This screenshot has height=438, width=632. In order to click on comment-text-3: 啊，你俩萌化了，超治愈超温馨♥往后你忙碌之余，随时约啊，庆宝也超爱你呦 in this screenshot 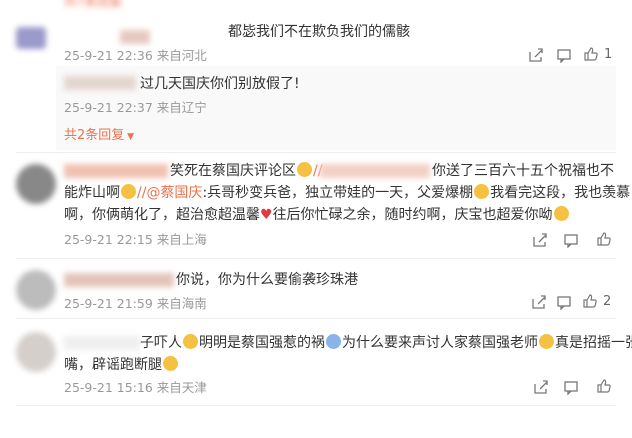, I will do `click(317, 215)`.